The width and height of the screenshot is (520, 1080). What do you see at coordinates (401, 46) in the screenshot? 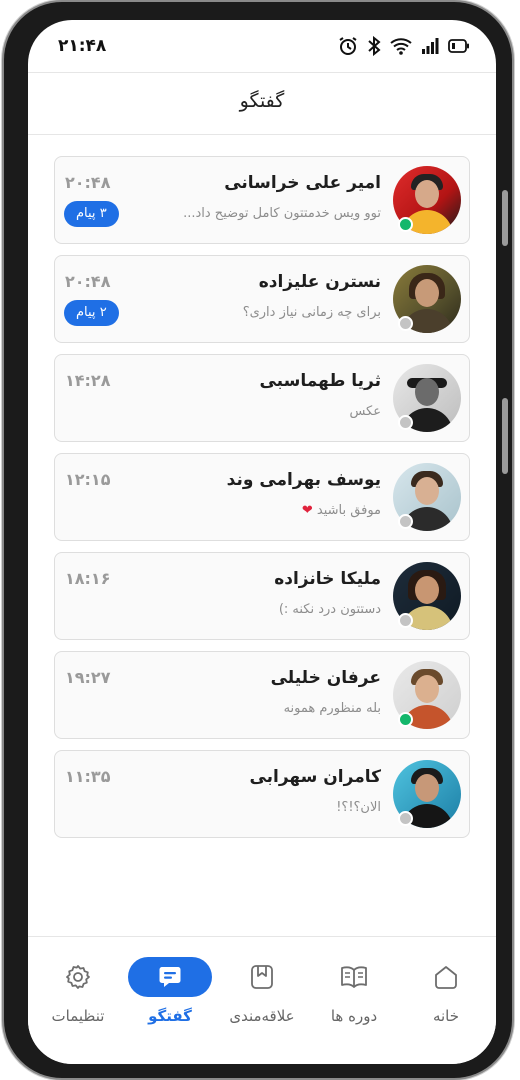
I see `wifi-icon` at bounding box center [401, 46].